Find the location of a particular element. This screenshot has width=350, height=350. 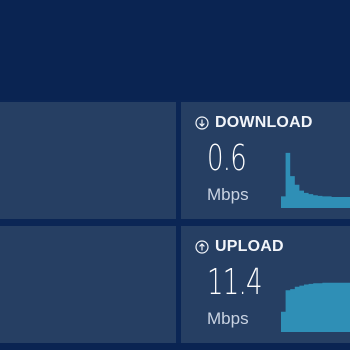

download-unit: Mbps is located at coordinates (228, 194).